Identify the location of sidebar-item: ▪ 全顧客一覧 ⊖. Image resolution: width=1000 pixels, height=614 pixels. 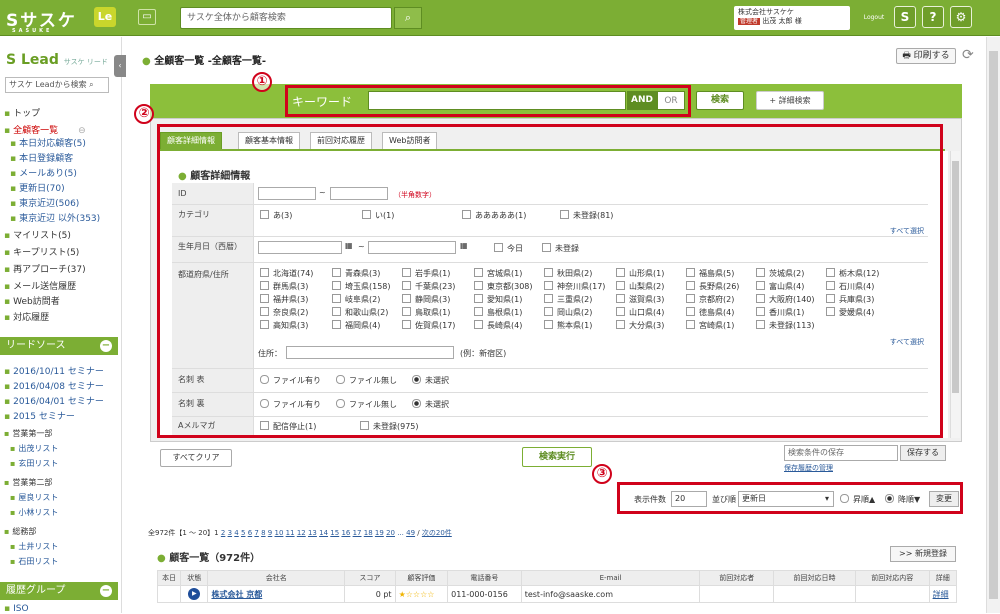
(45, 129).